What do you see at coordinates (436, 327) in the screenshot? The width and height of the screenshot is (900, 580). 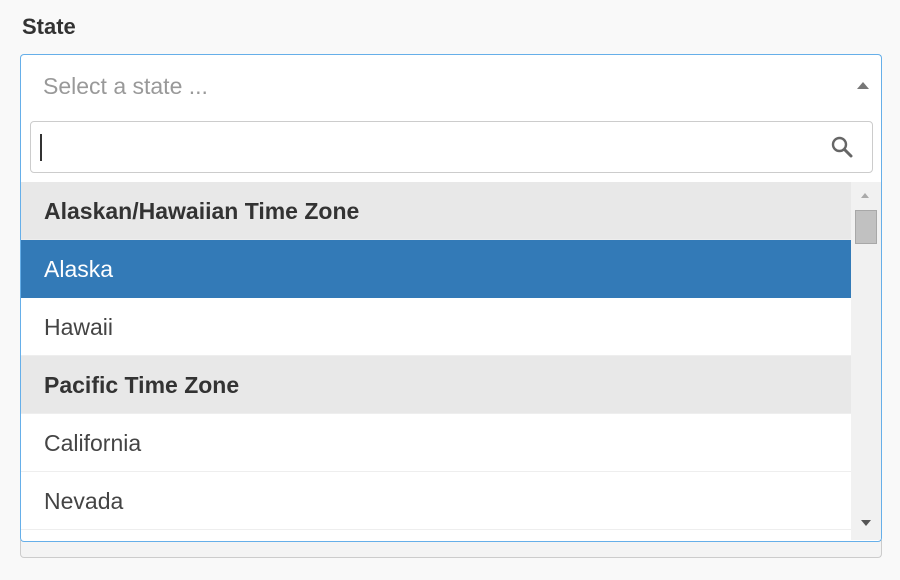 I see `option-item: Hawaii` at bounding box center [436, 327].